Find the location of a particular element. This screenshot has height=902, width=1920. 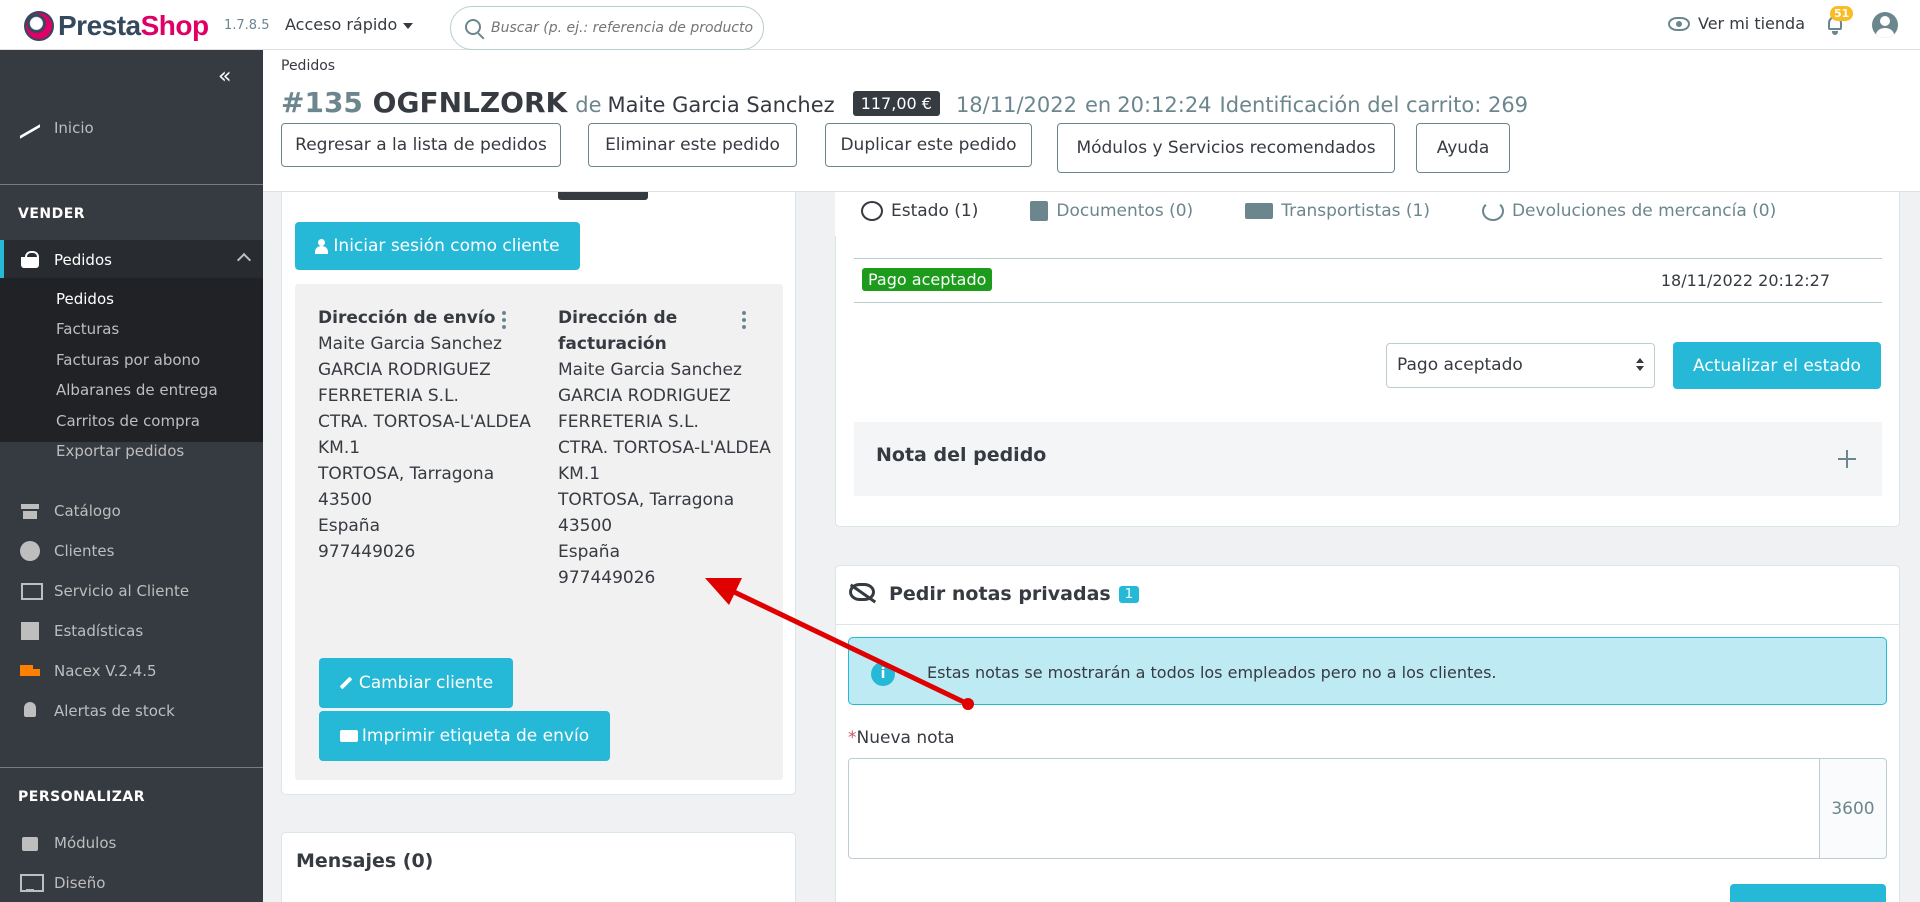

chat-icon is located at coordinates (31, 591).